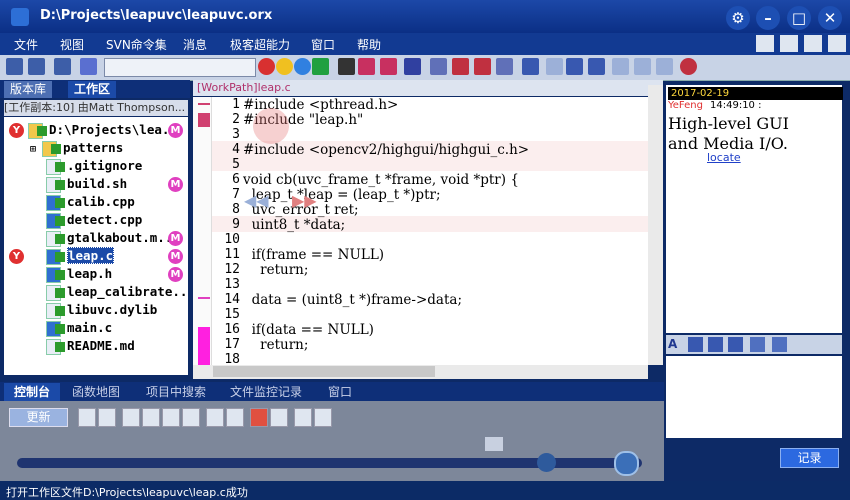 The height and width of the screenshot is (500, 850). Describe the element at coordinates (284, 66) in the screenshot. I see `bold-icon` at that location.